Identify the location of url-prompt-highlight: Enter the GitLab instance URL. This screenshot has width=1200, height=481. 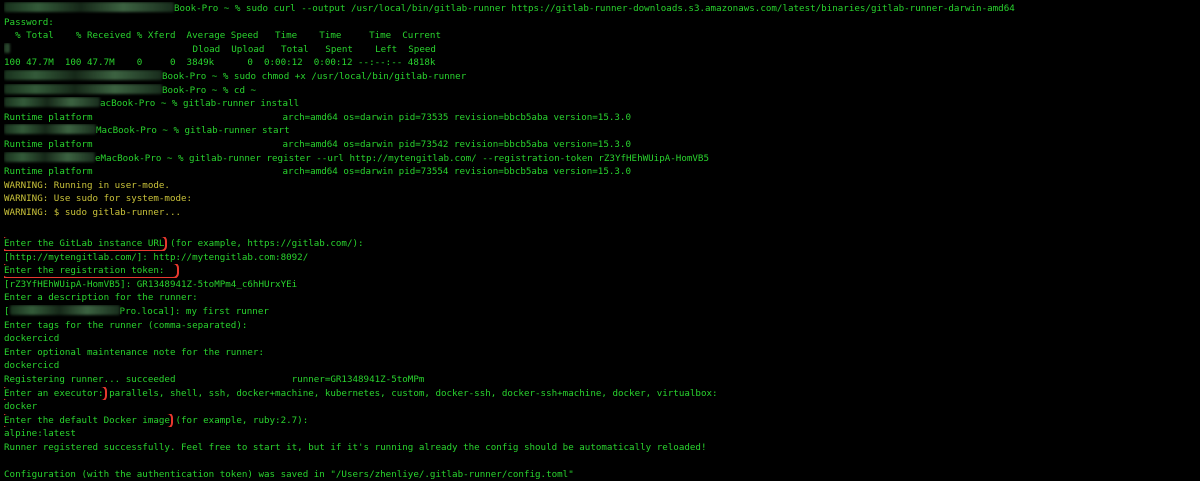
(86, 244).